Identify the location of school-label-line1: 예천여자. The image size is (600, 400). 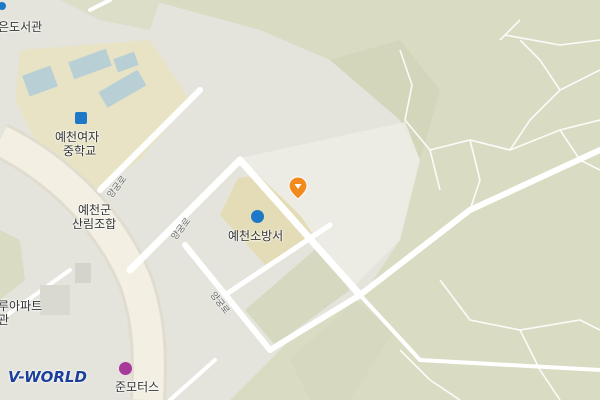
(77, 137).